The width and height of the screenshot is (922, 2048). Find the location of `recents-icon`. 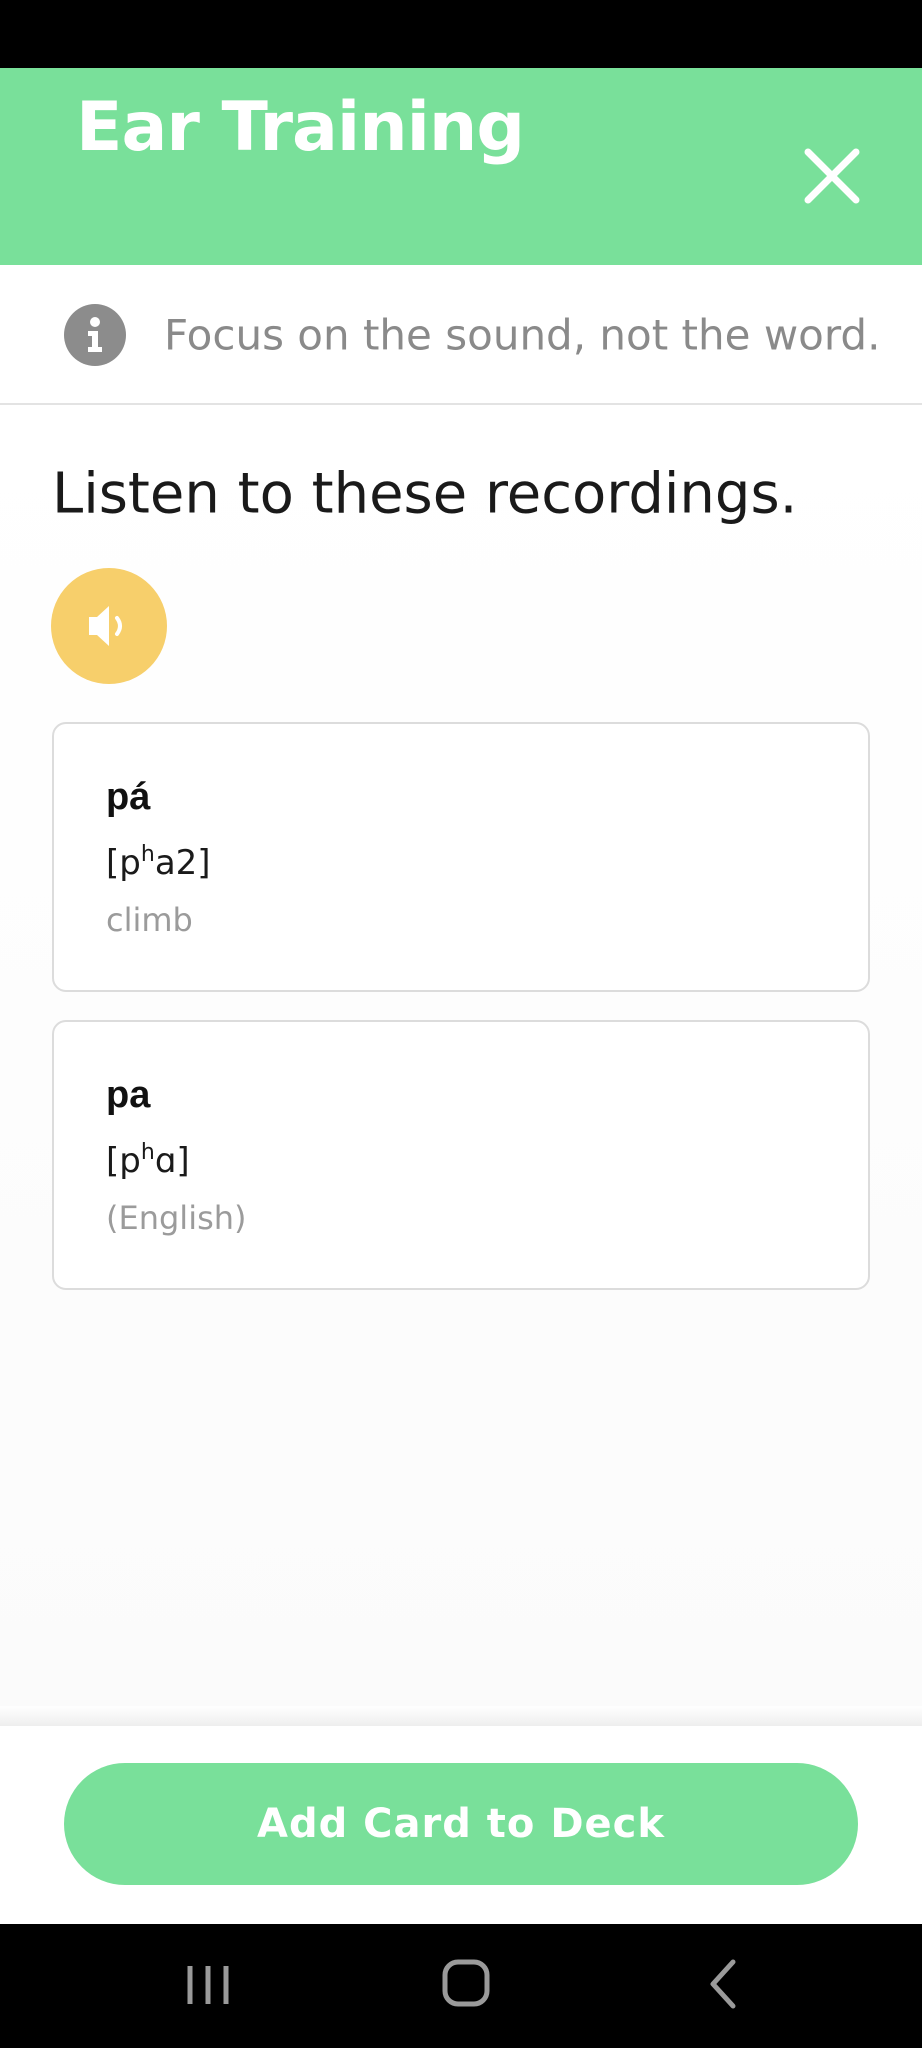

recents-icon is located at coordinates (208, 1985).